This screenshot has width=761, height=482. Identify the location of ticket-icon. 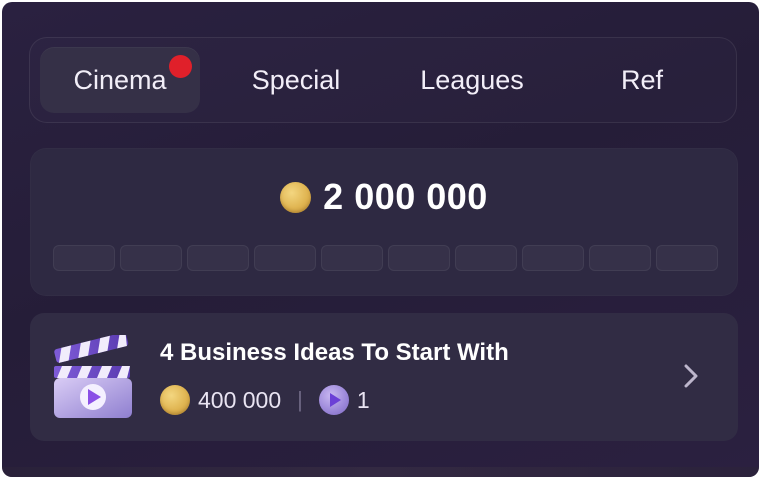
(333, 400).